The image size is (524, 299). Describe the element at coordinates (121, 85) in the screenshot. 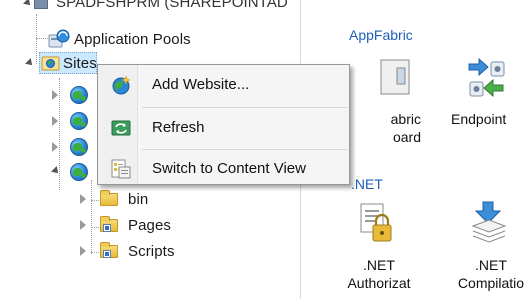

I see `add-website-icon` at that location.